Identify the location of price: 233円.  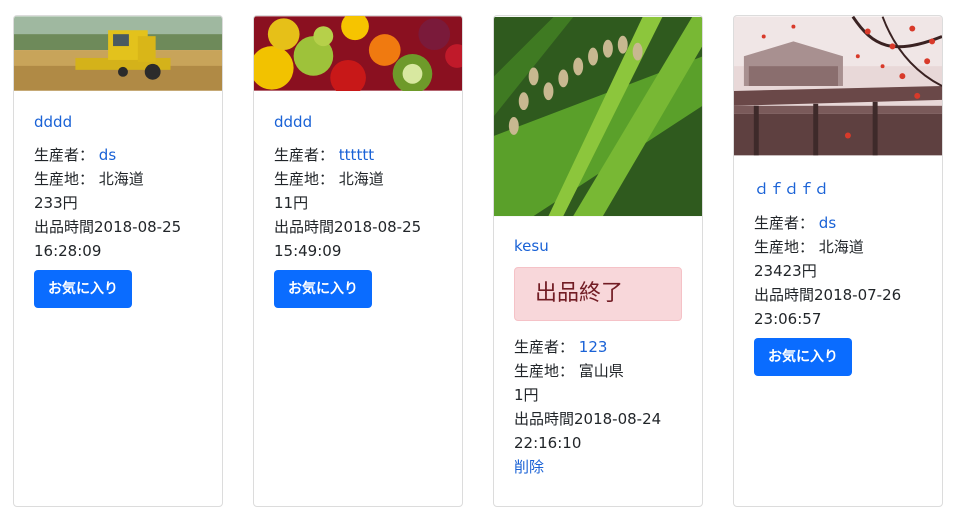
(56, 203).